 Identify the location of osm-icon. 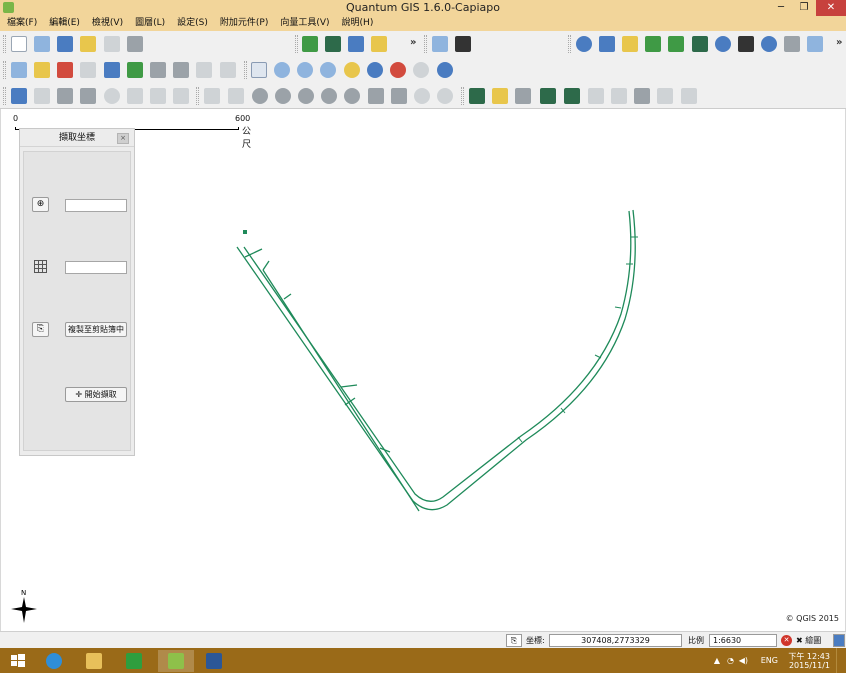
(792, 44).